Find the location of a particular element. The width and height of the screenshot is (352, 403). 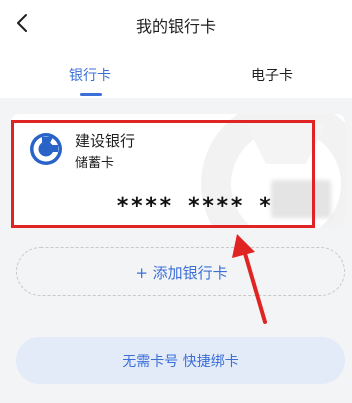

tab-electronic-card: 电子卡 is located at coordinates (272, 75).